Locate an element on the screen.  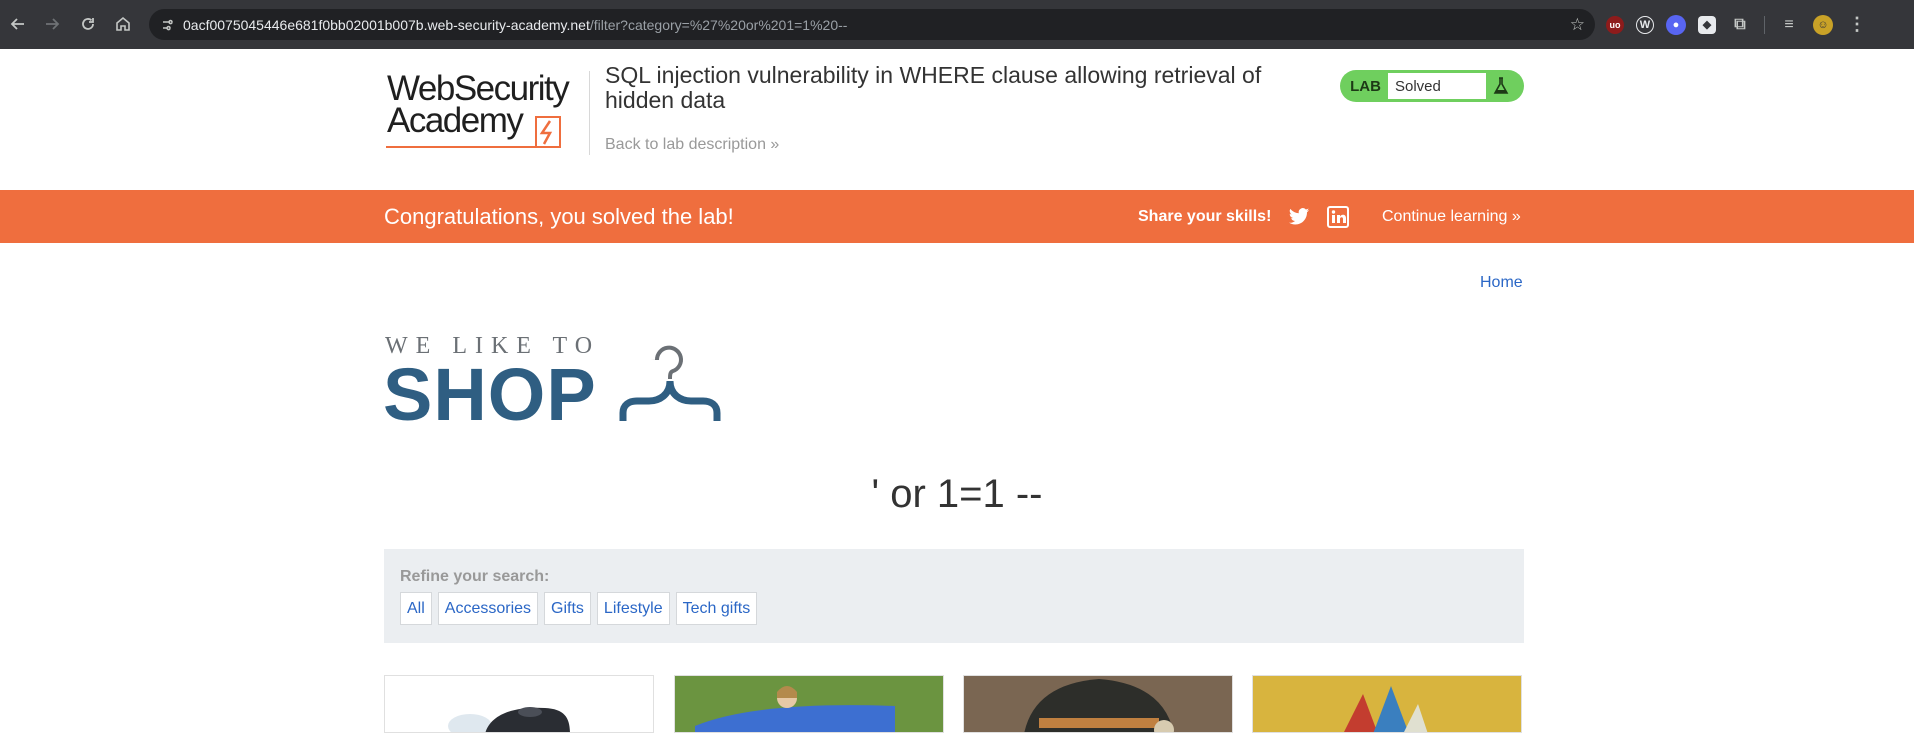
lab-tag: LAB is located at coordinates (1365, 86).